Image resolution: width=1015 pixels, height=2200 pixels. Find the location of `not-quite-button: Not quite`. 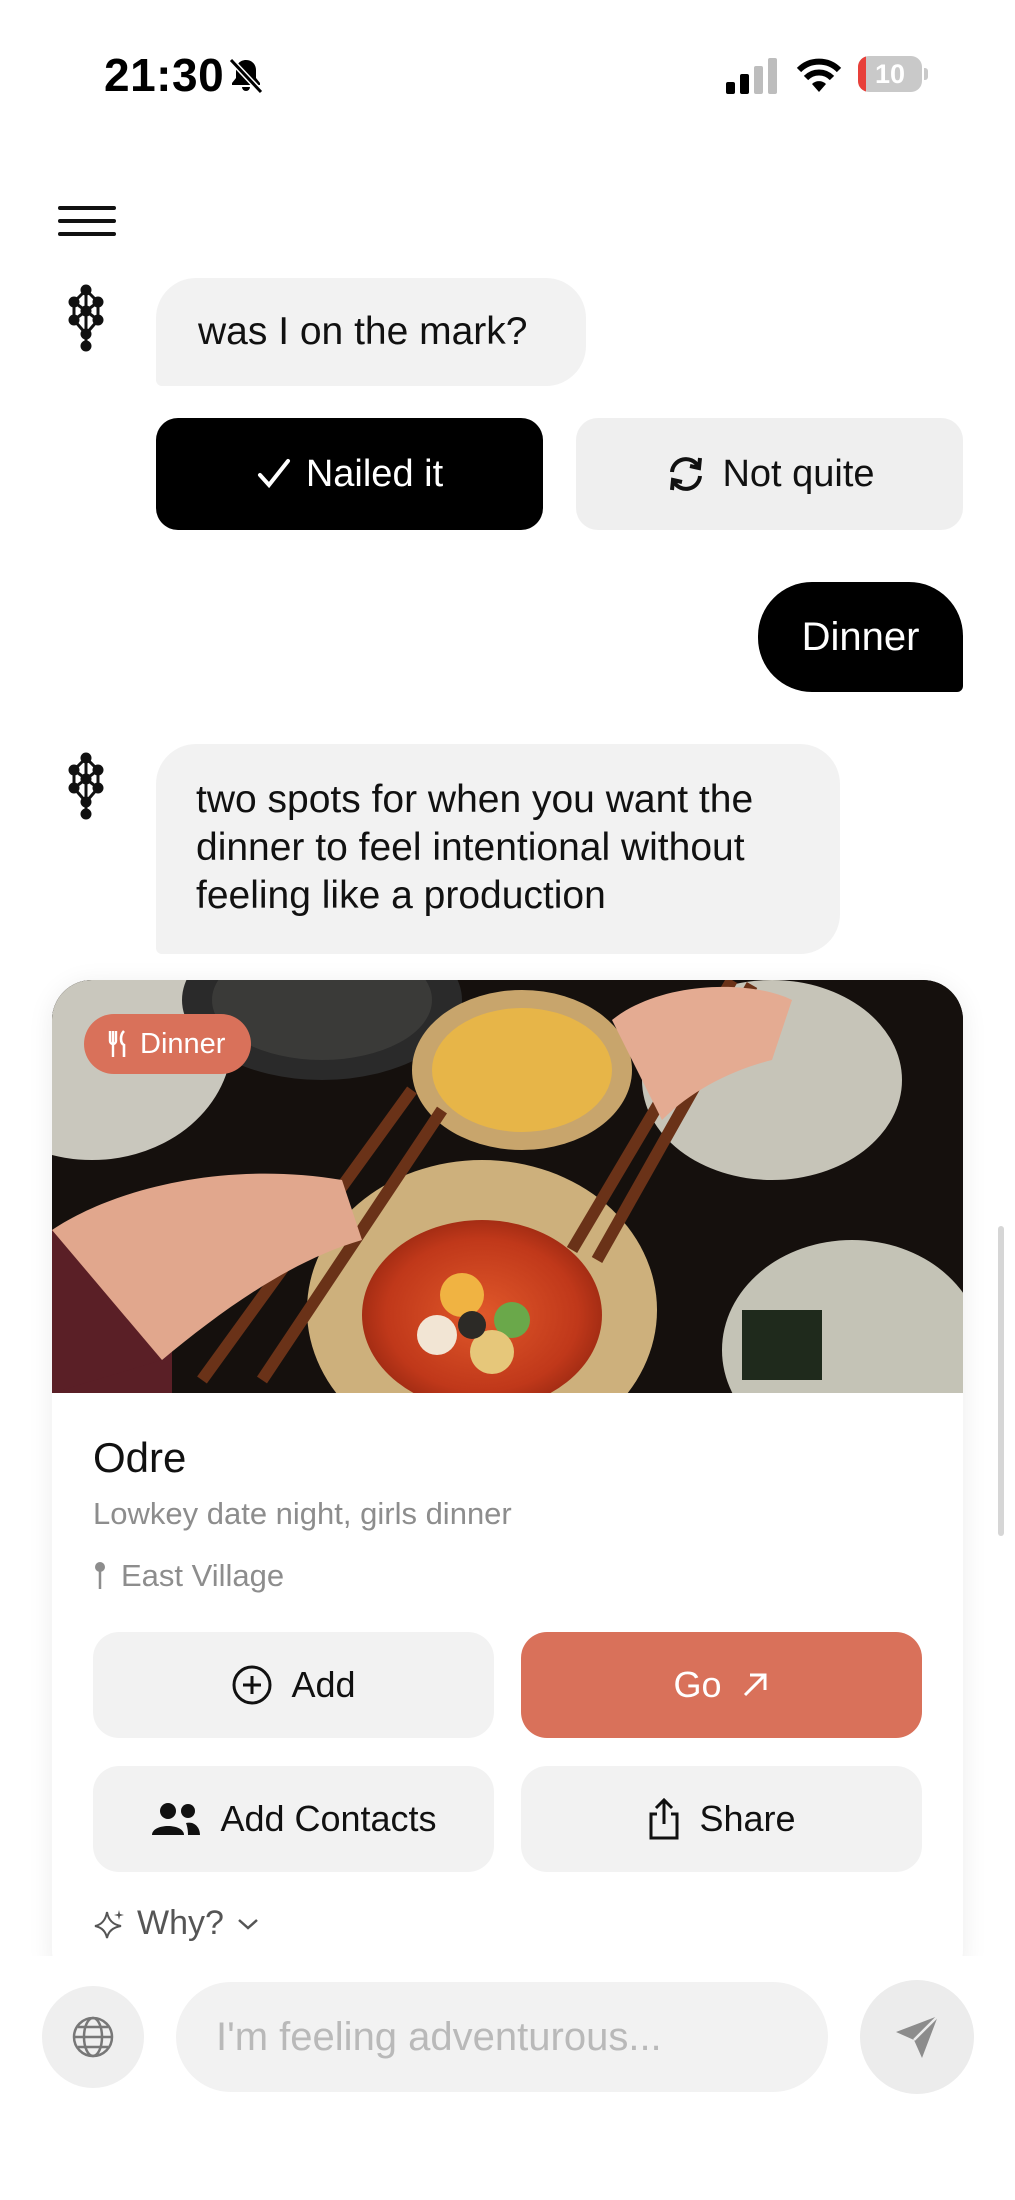

not-quite-button: Not quite is located at coordinates (769, 474).